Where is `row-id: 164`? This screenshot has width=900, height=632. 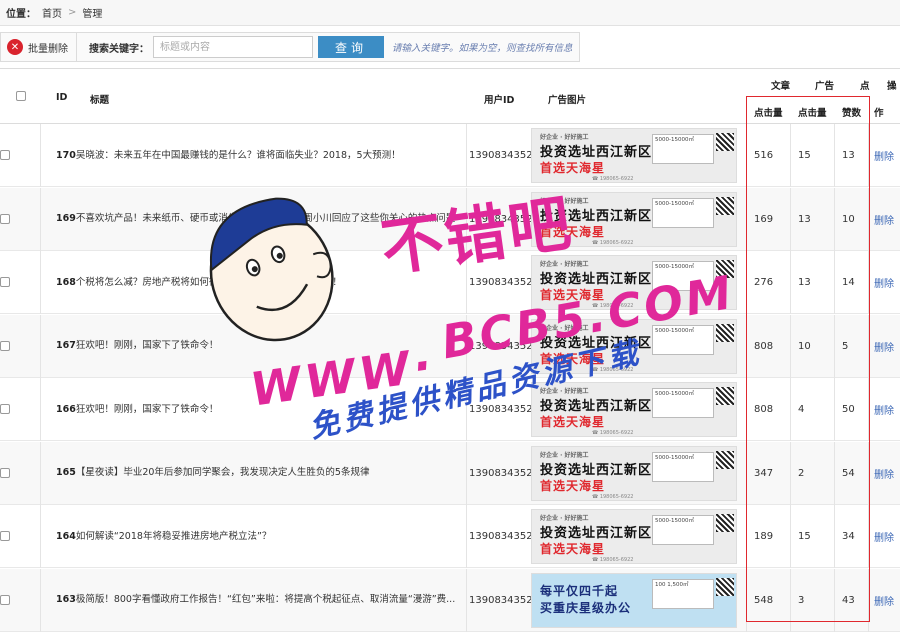
row-id: 164 is located at coordinates (66, 536).